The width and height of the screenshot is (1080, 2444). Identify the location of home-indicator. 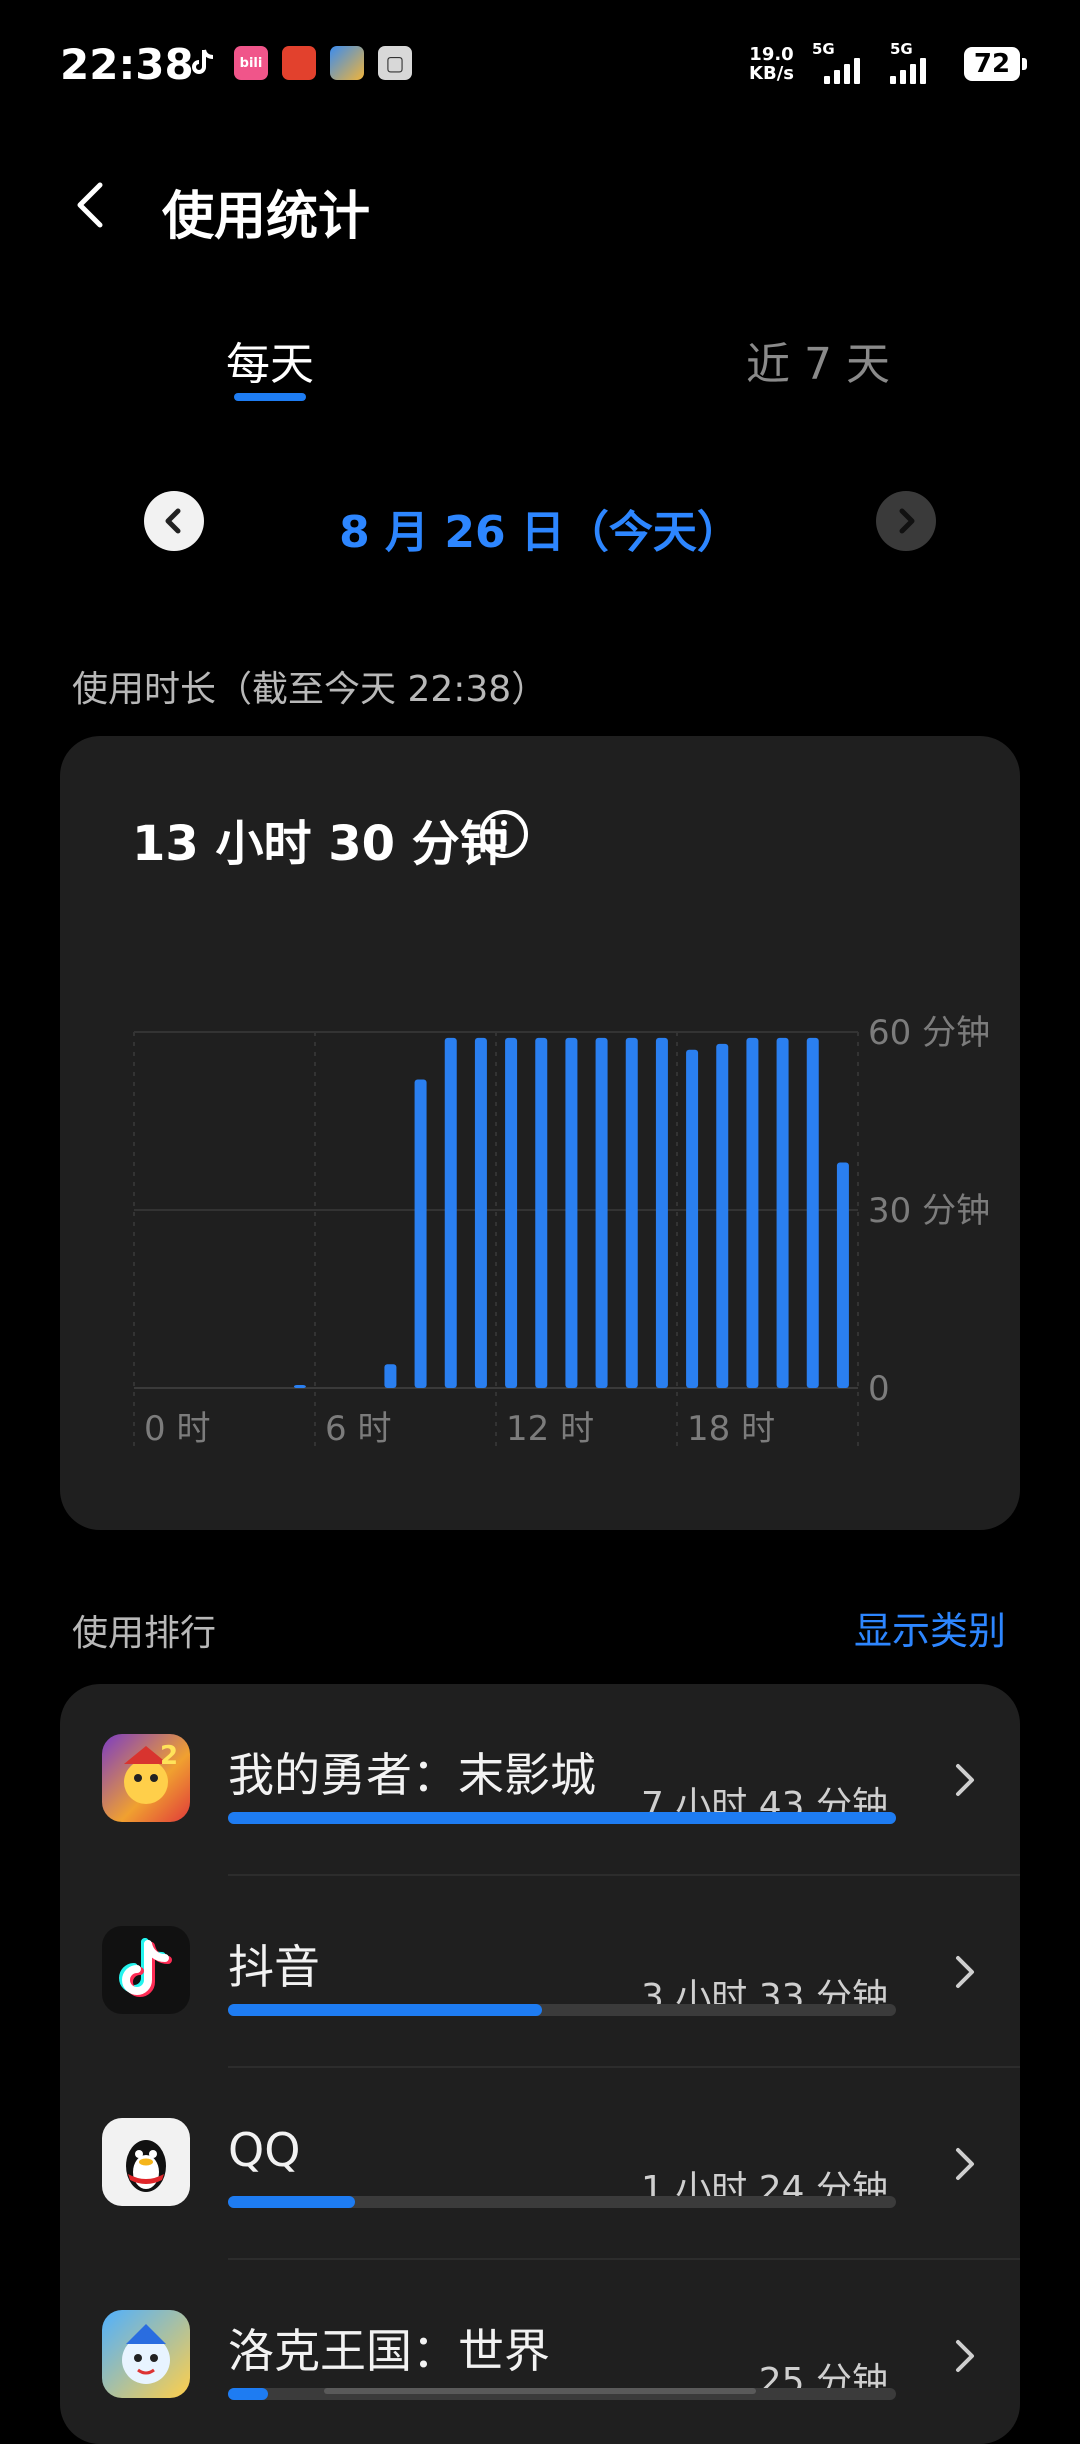
(540, 2391).